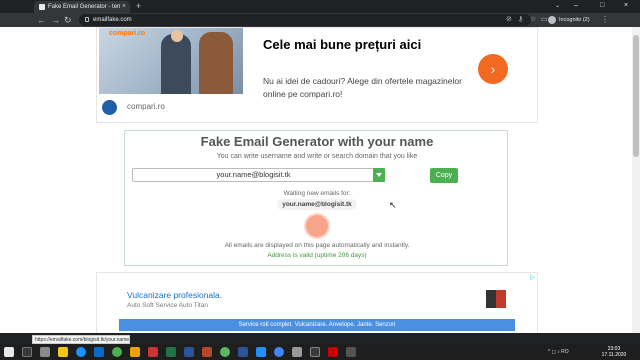  What do you see at coordinates (393, 205) in the screenshot?
I see `mouse-cursor-icon: ↖` at bounding box center [393, 205].